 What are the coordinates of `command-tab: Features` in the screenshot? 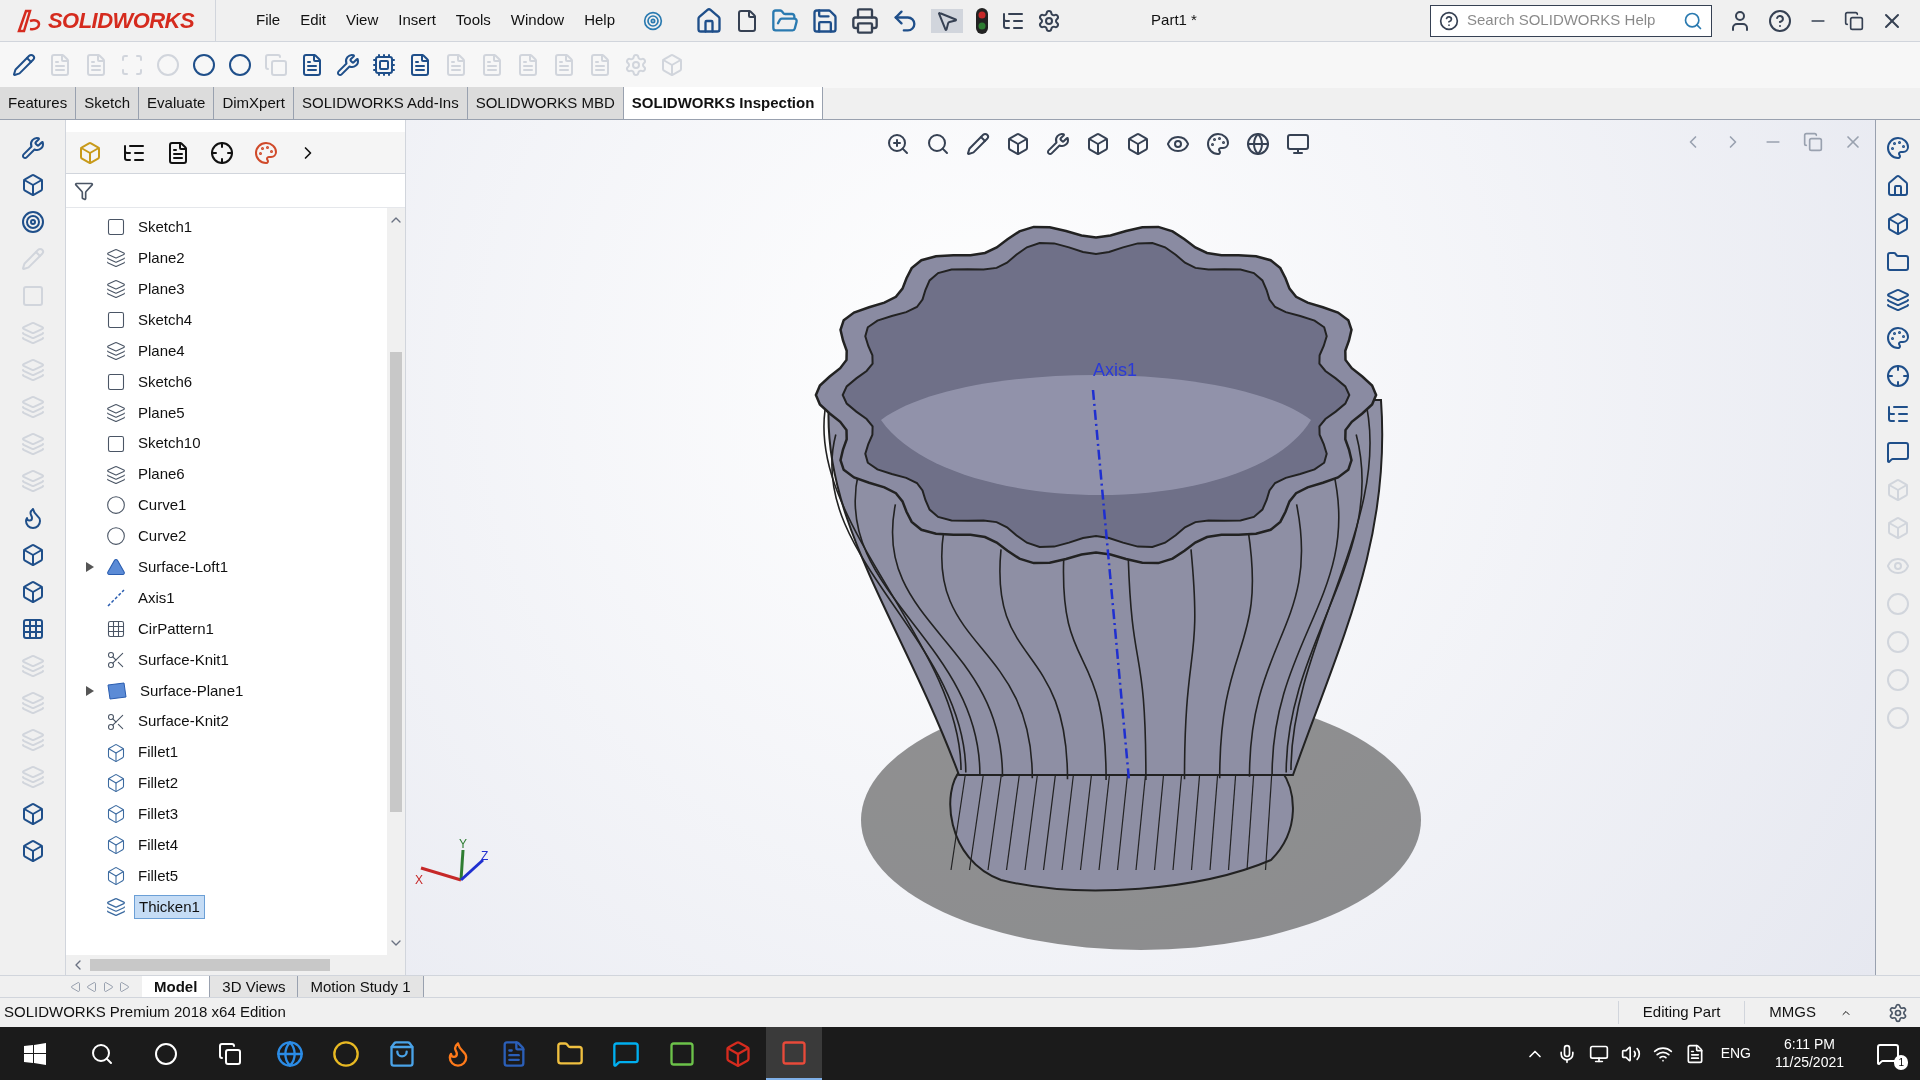 It's located at (38, 103).